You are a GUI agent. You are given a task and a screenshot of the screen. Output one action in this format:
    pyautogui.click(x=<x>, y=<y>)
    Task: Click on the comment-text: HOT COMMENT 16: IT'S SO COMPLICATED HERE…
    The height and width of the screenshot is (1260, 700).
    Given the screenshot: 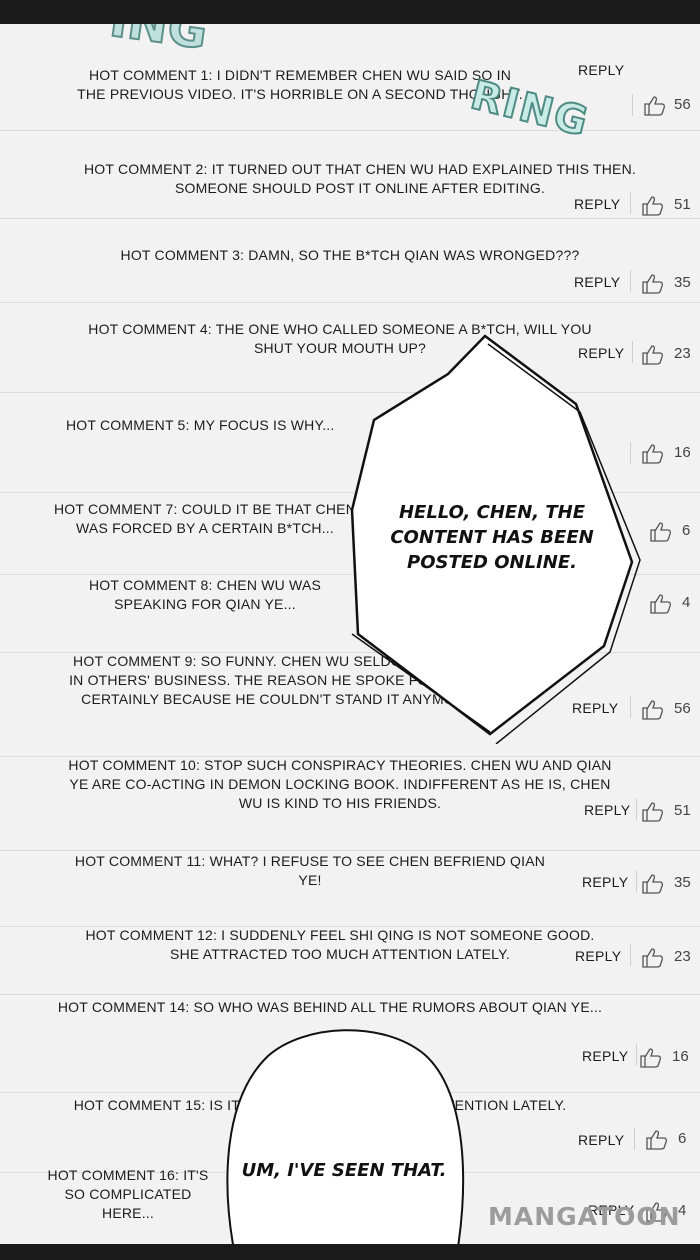 What is the action you would take?
    pyautogui.click(x=128, y=1194)
    